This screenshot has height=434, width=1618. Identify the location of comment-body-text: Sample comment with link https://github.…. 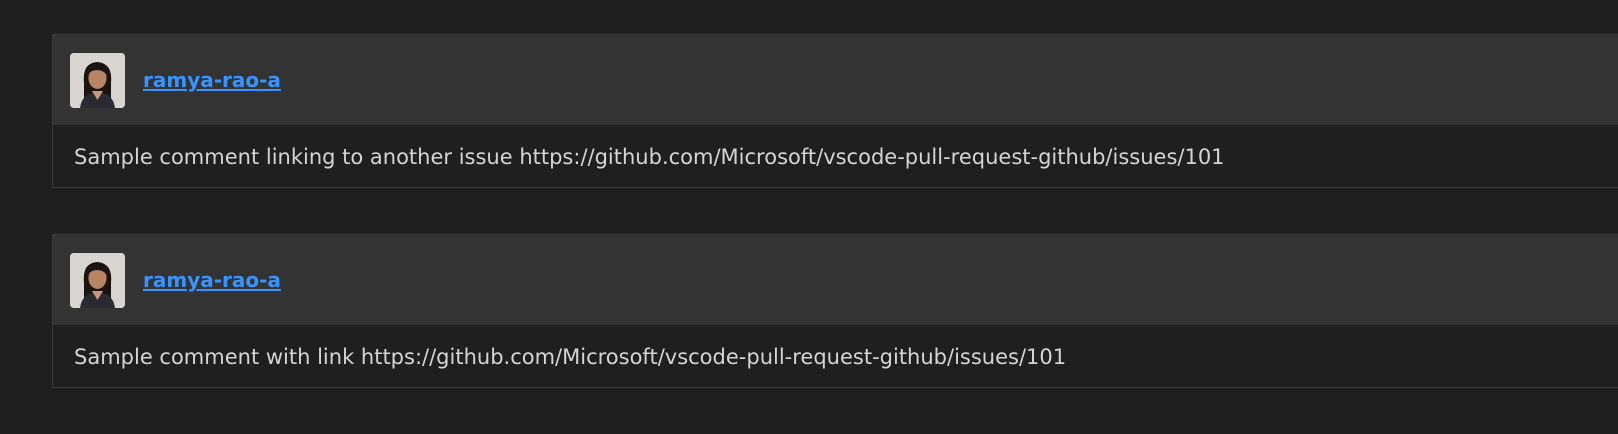
(570, 356).